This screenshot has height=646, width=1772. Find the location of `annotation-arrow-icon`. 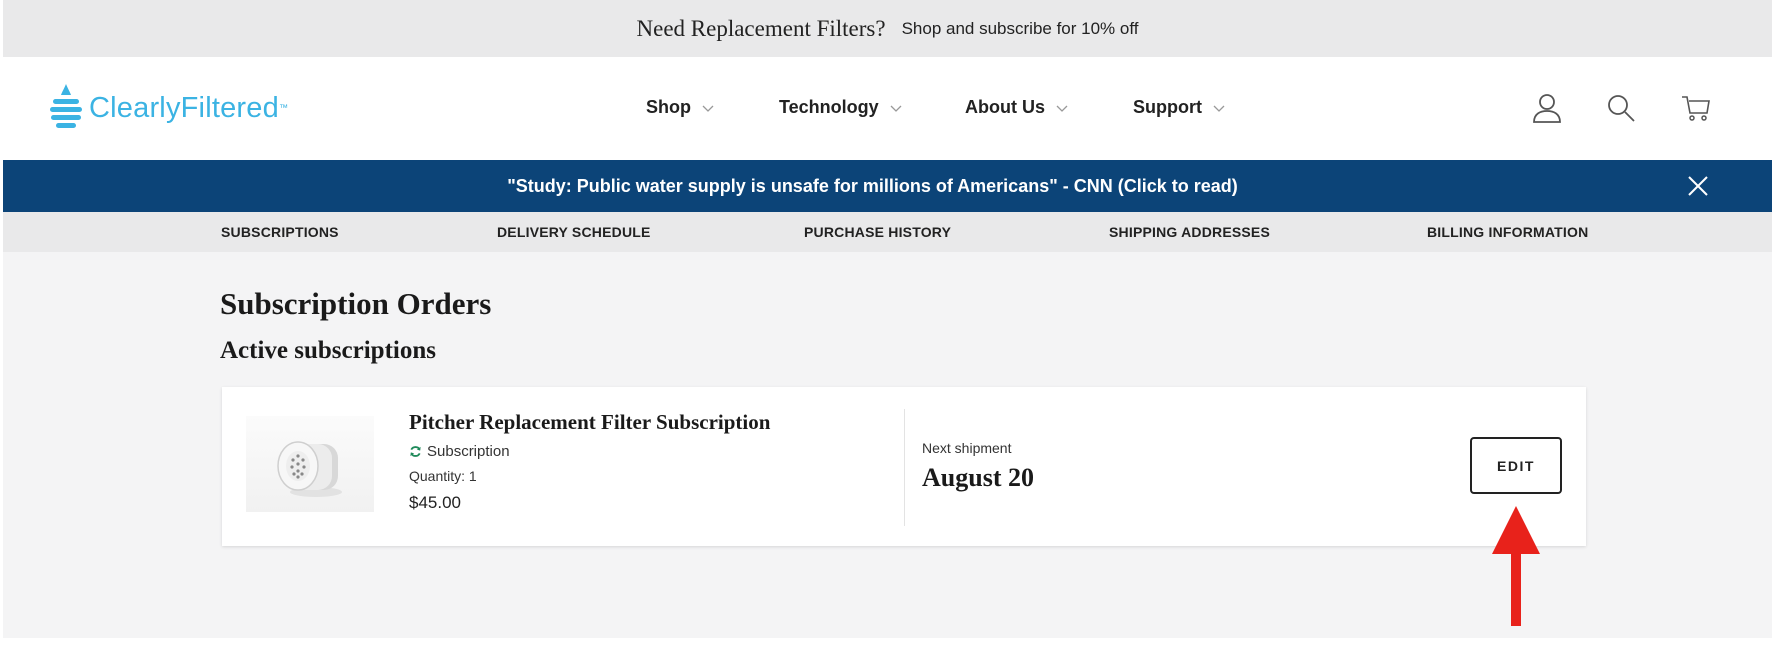

annotation-arrow-icon is located at coordinates (1516, 566).